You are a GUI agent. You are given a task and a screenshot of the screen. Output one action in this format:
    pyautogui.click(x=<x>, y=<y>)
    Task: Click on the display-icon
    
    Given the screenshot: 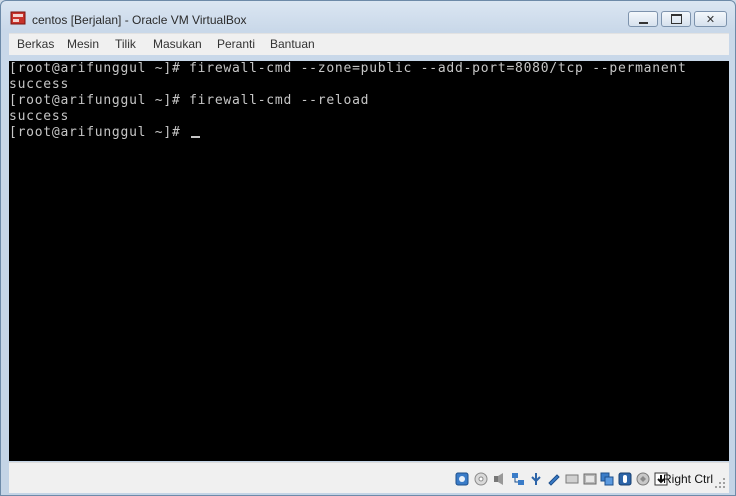 What is the action you would take?
    pyautogui.click(x=572, y=479)
    